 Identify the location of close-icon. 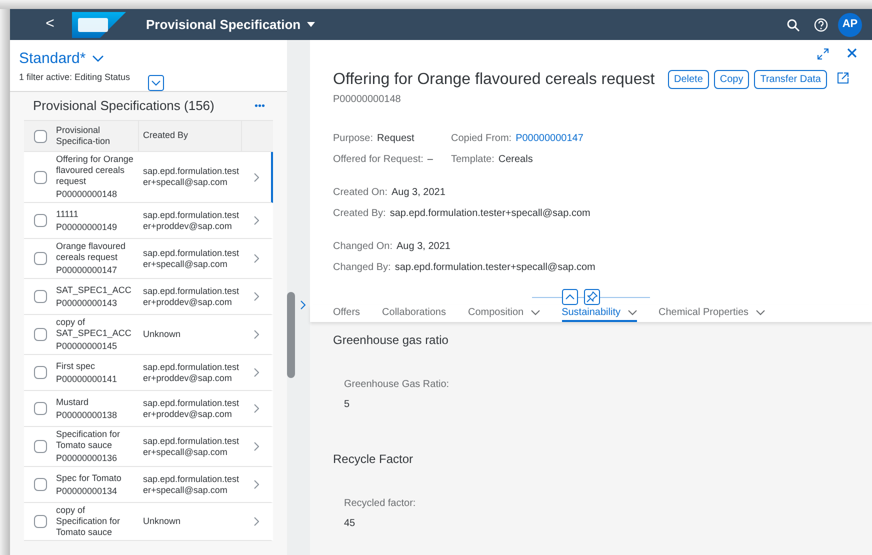
(852, 53).